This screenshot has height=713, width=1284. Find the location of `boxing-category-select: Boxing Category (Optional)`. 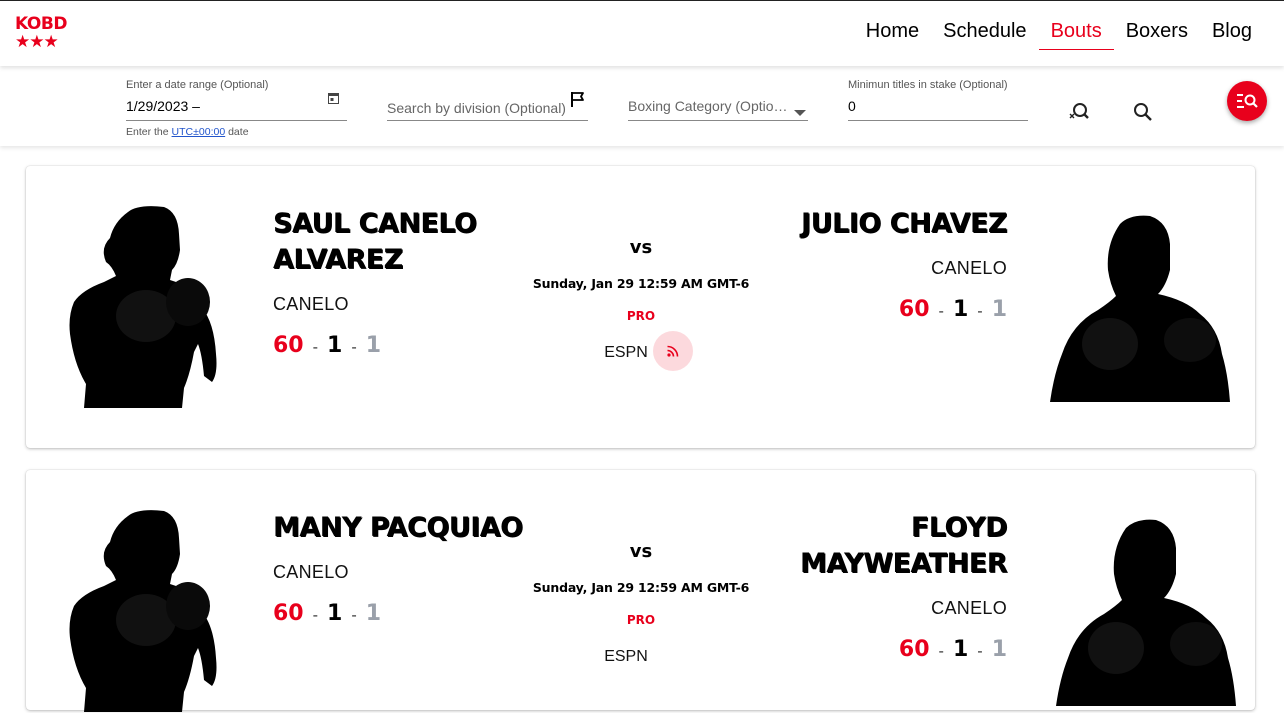

boxing-category-select: Boxing Category (Optional) is located at coordinates (718, 104).